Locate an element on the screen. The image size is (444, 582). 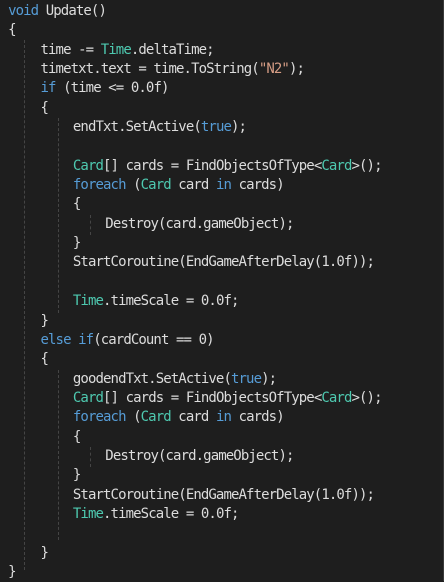
code-line: void Update() is located at coordinates (222, 11).